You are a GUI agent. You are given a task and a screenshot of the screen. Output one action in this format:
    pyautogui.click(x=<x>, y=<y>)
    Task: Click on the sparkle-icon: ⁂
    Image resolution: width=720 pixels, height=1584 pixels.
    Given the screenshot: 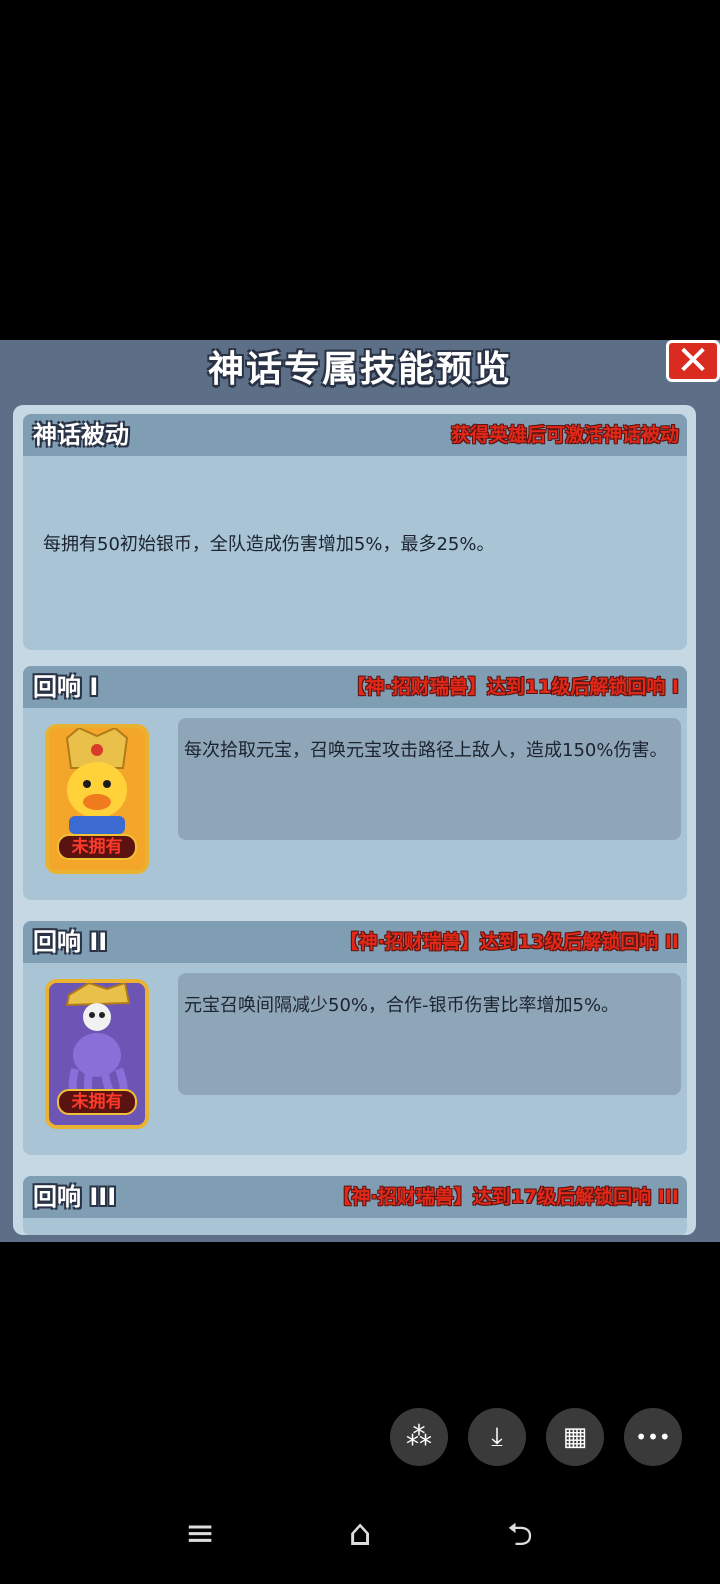 What is the action you would take?
    pyautogui.click(x=419, y=1437)
    